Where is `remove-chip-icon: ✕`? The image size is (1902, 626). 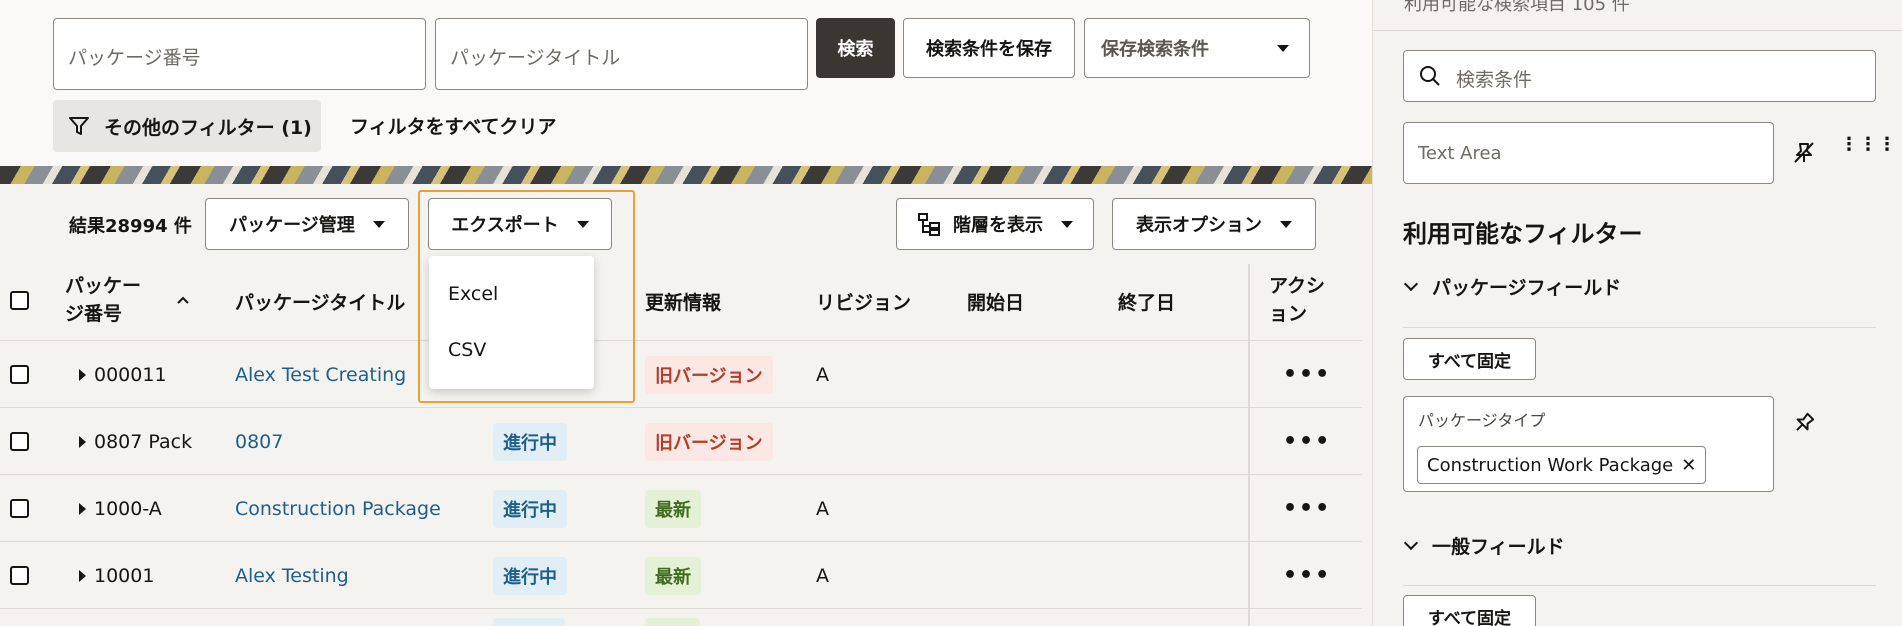
remove-chip-icon: ✕ is located at coordinates (1688, 465).